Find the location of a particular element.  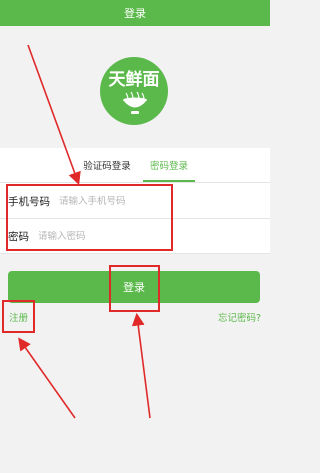

annotation-arrow-register is located at coordinates (47, 378).